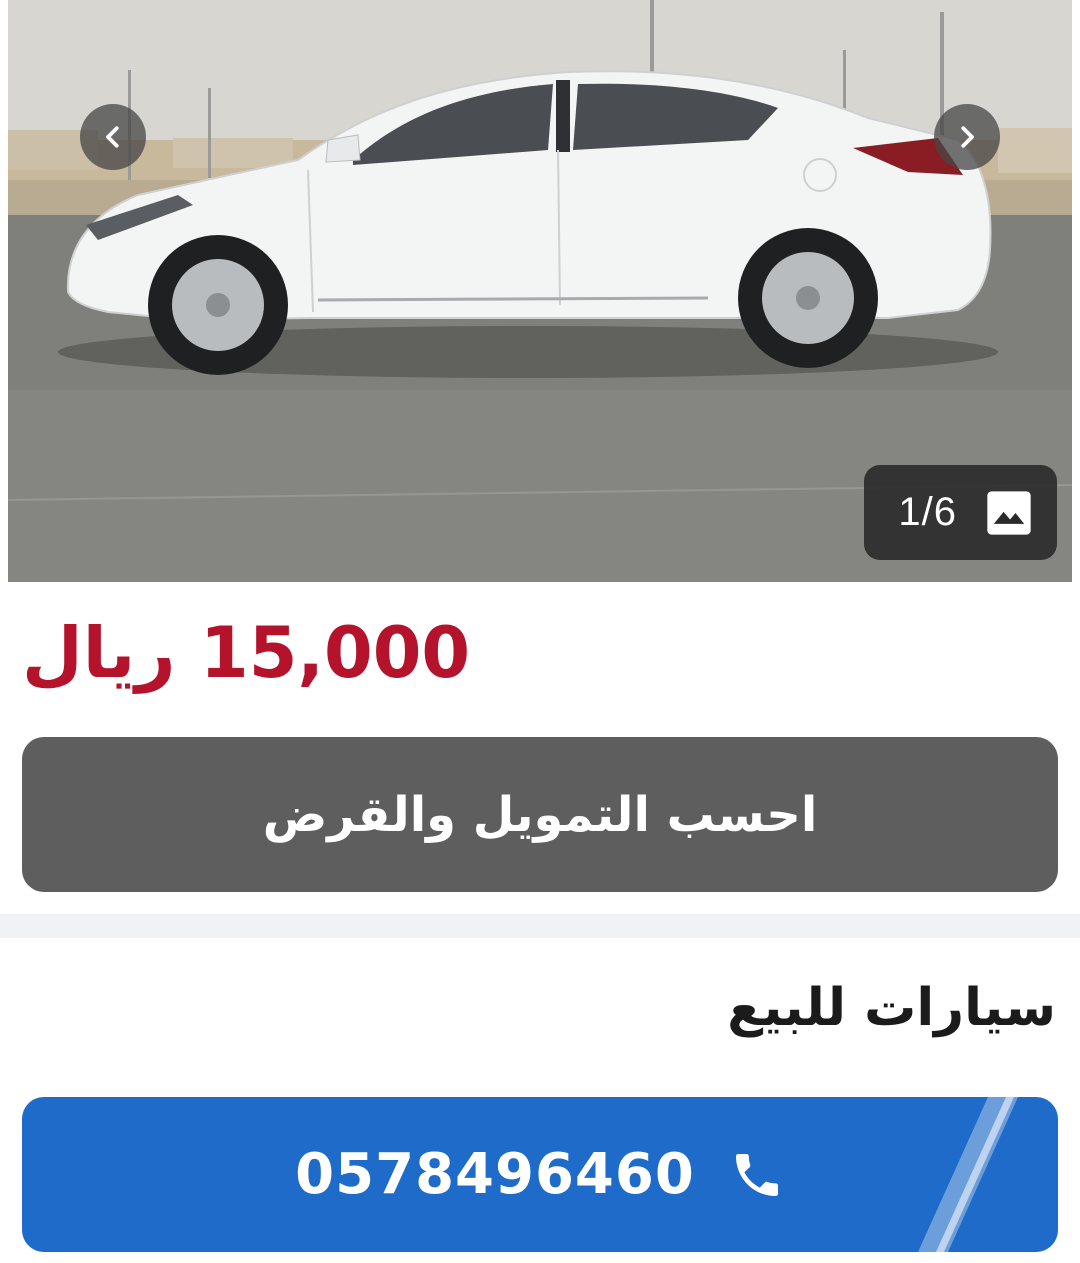 This screenshot has height=1263, width=1080. I want to click on chevron-left-icon, so click(112, 137).